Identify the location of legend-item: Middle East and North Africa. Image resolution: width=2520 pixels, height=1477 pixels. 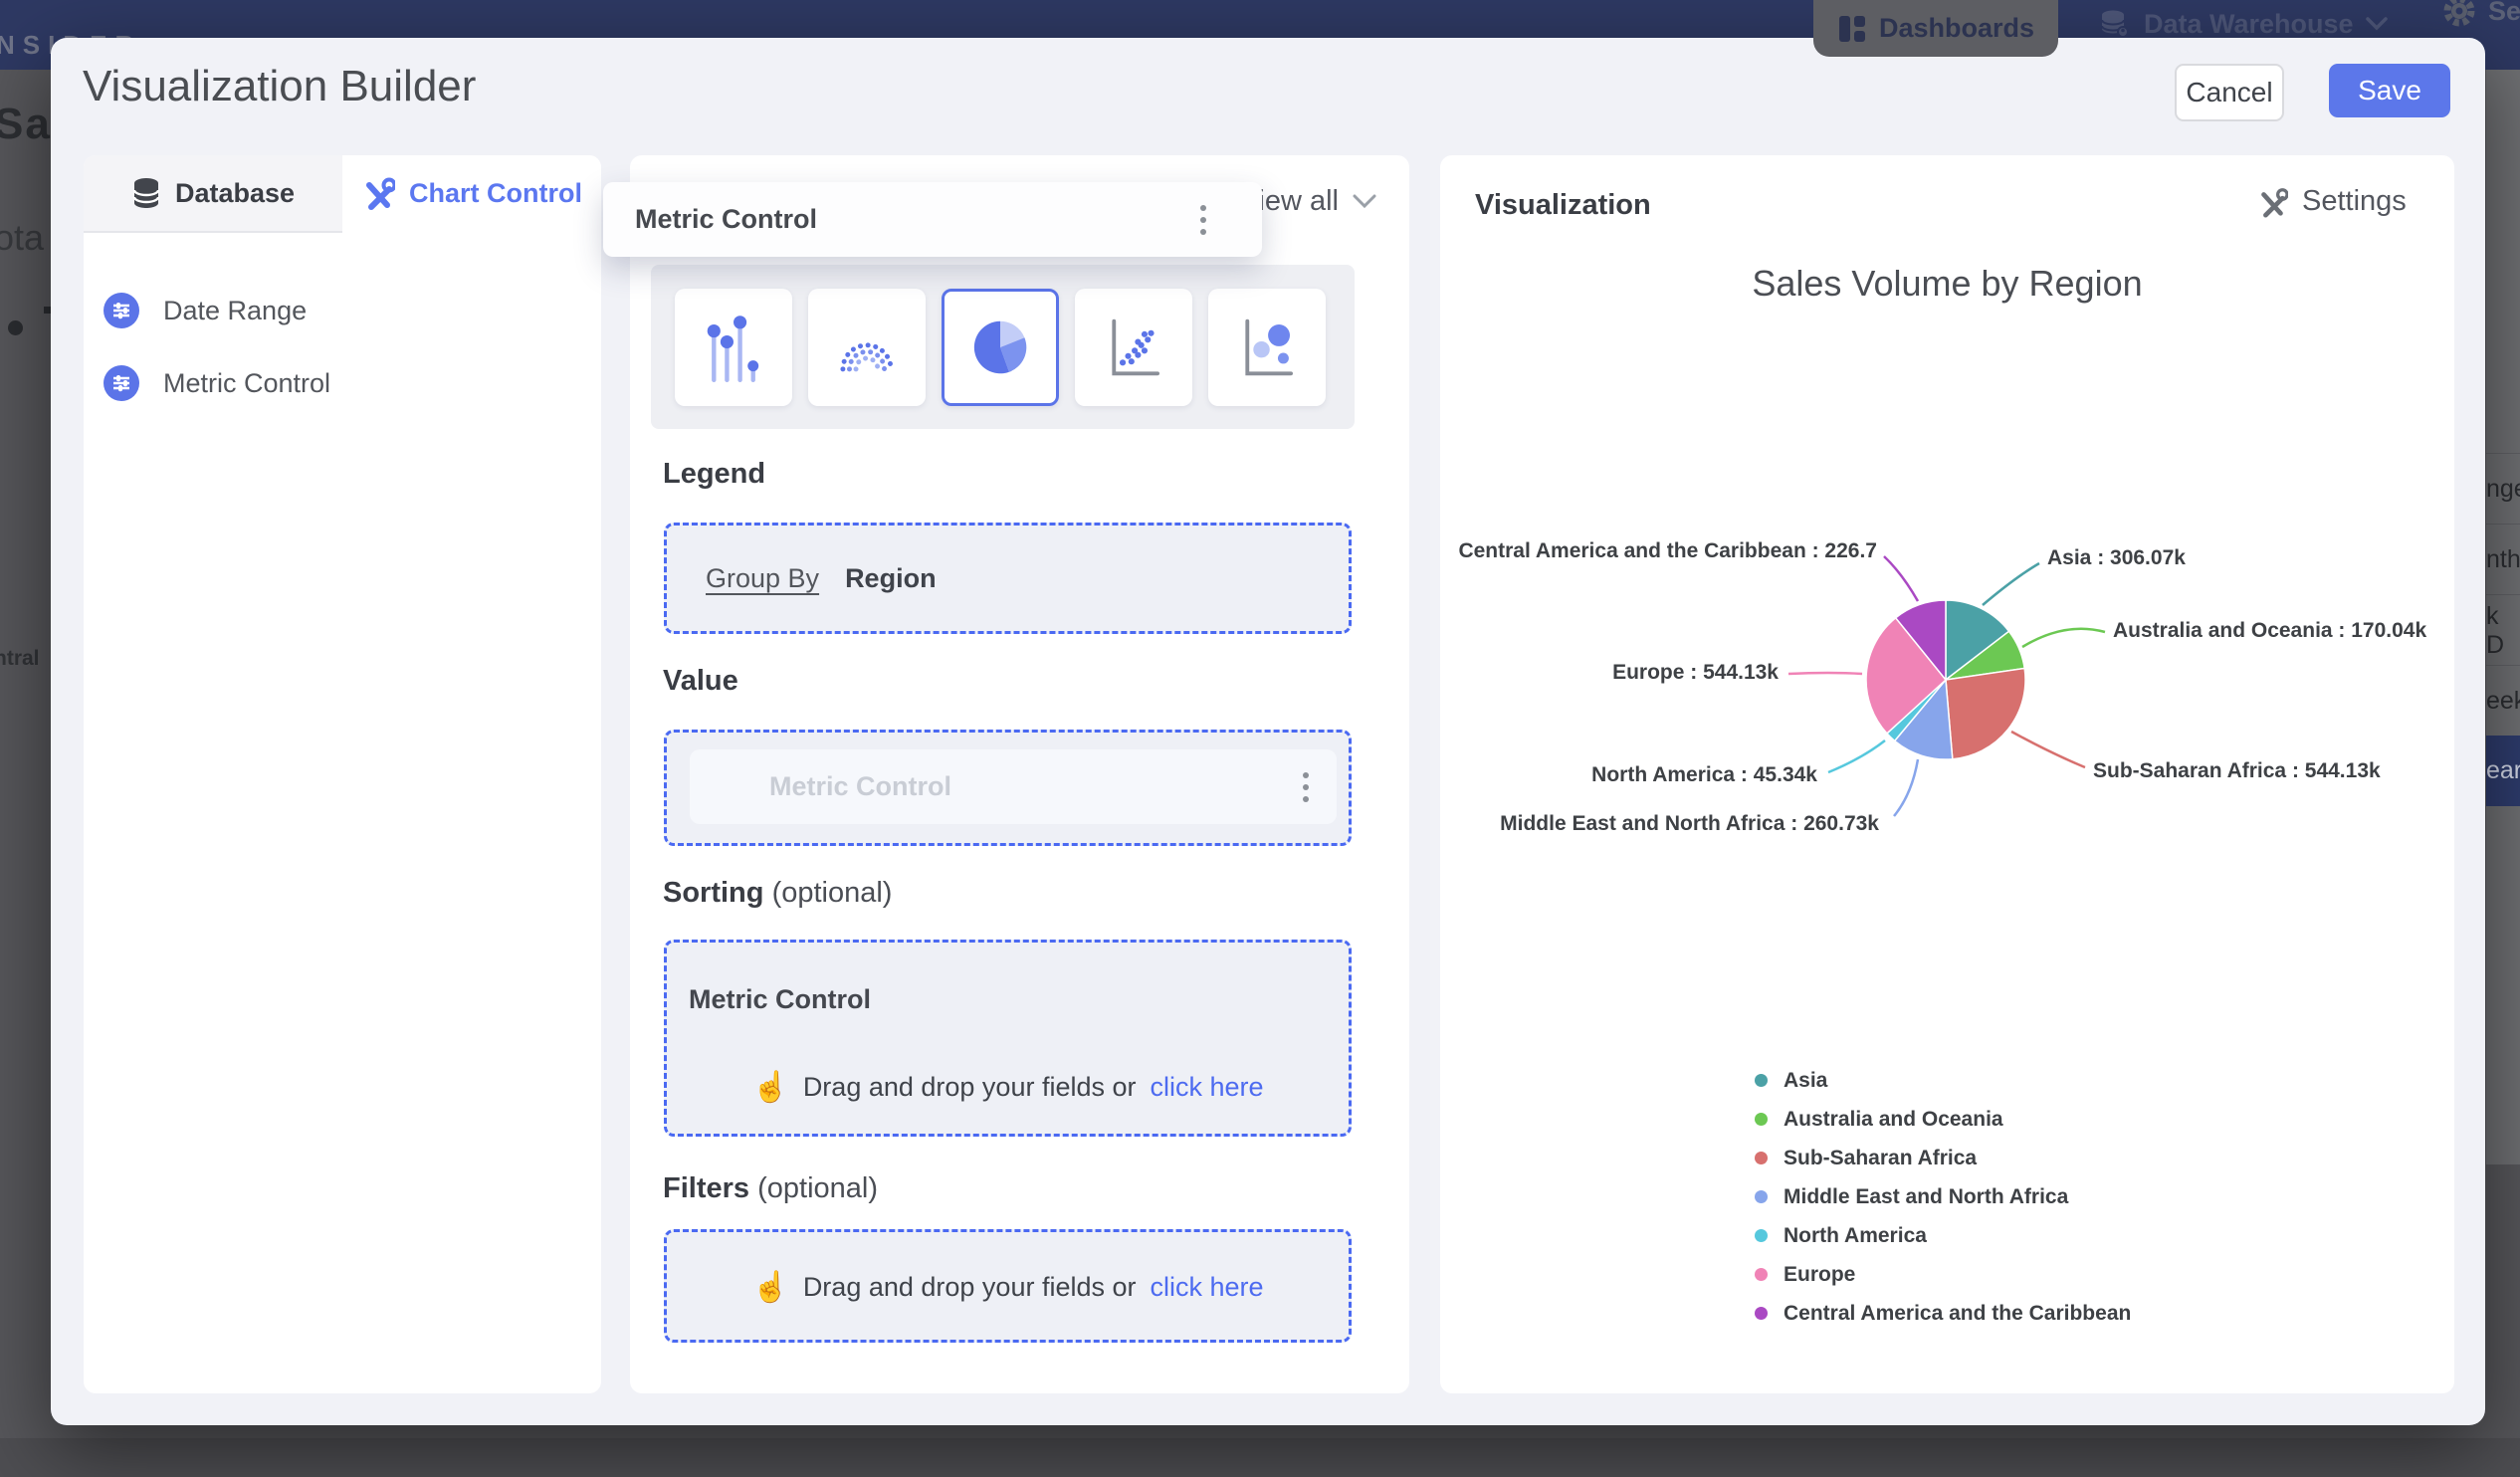
(1943, 1196).